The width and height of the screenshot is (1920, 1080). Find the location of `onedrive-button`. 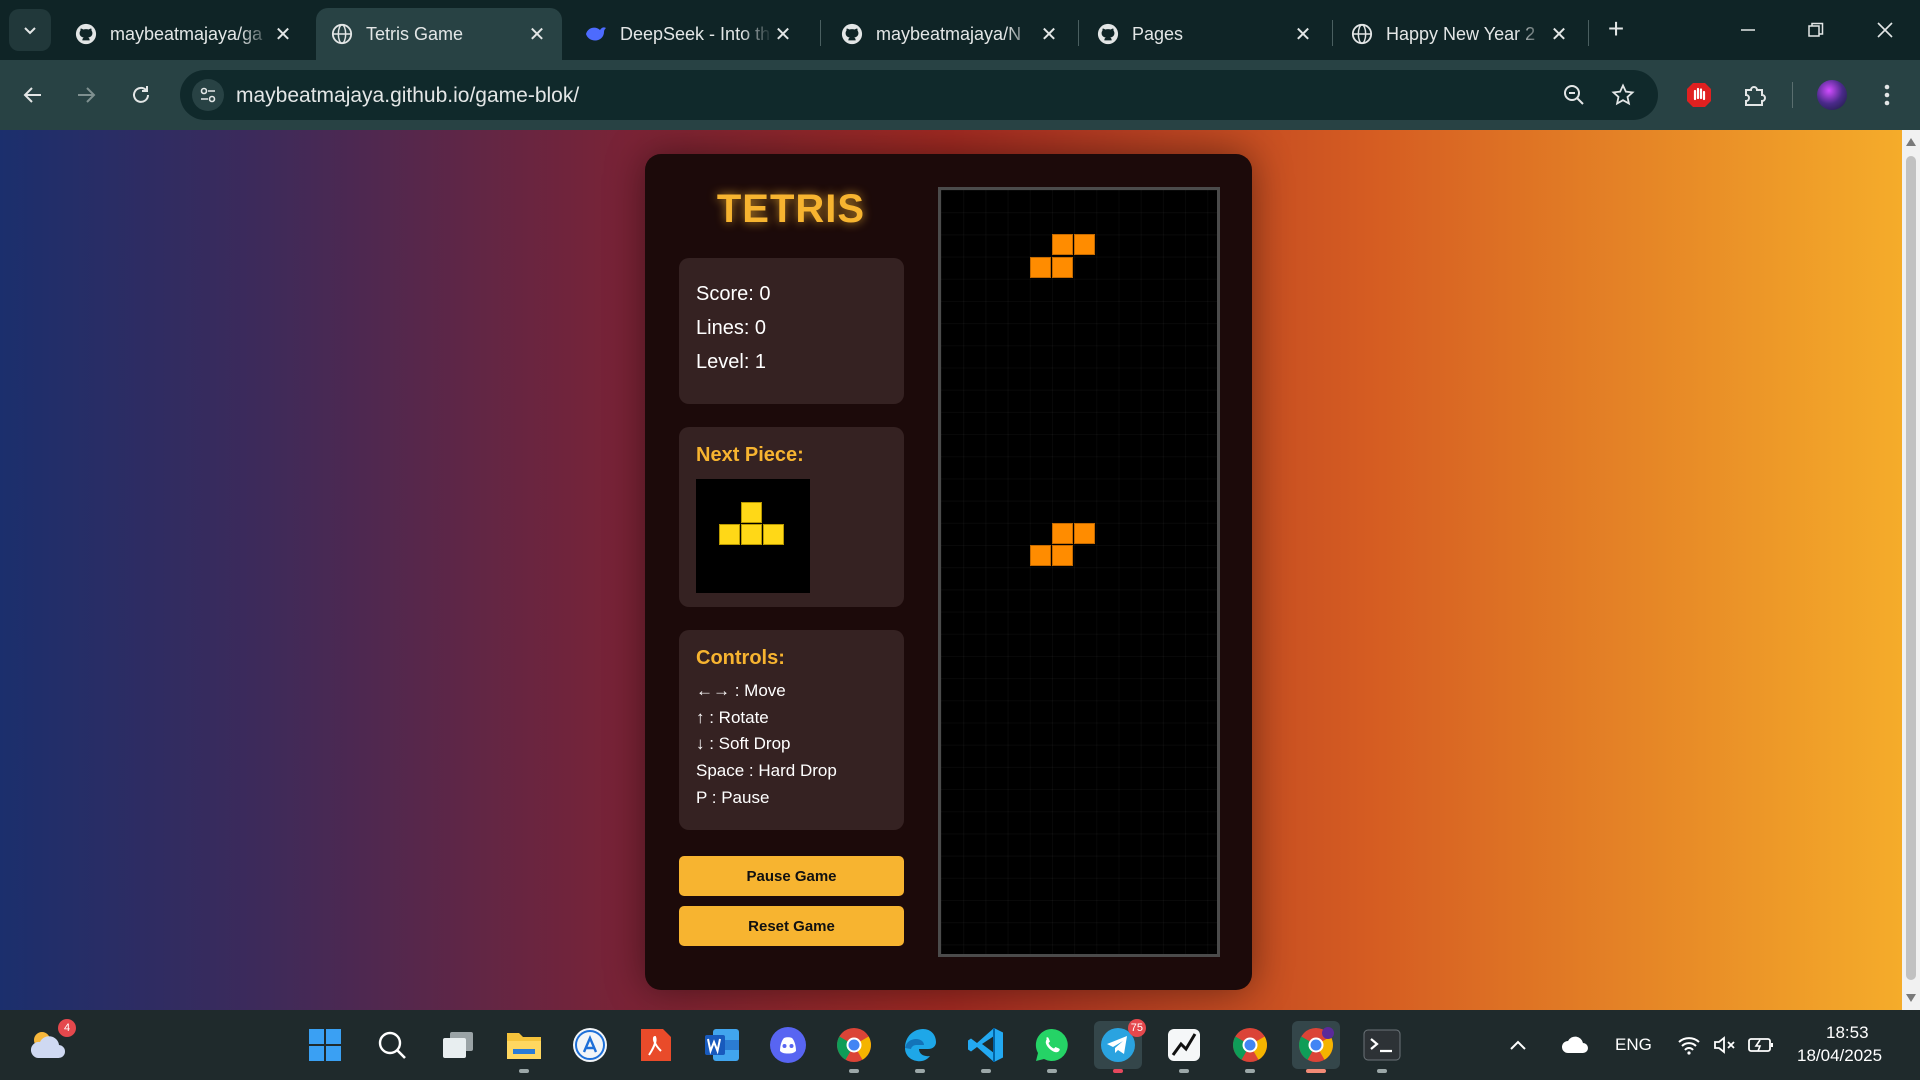

onedrive-button is located at coordinates (1575, 1045).